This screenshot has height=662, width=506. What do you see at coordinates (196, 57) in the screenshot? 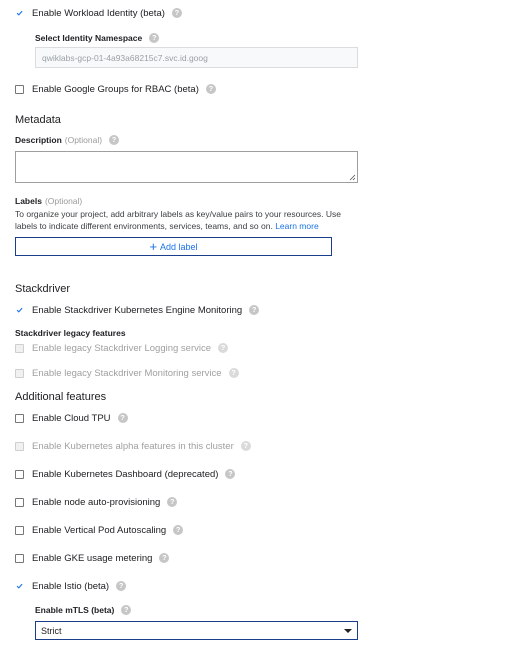
I see `identity-namespace-input: qwiklabs-gcp-01-4a93a68215c7.svc.id.goog` at bounding box center [196, 57].